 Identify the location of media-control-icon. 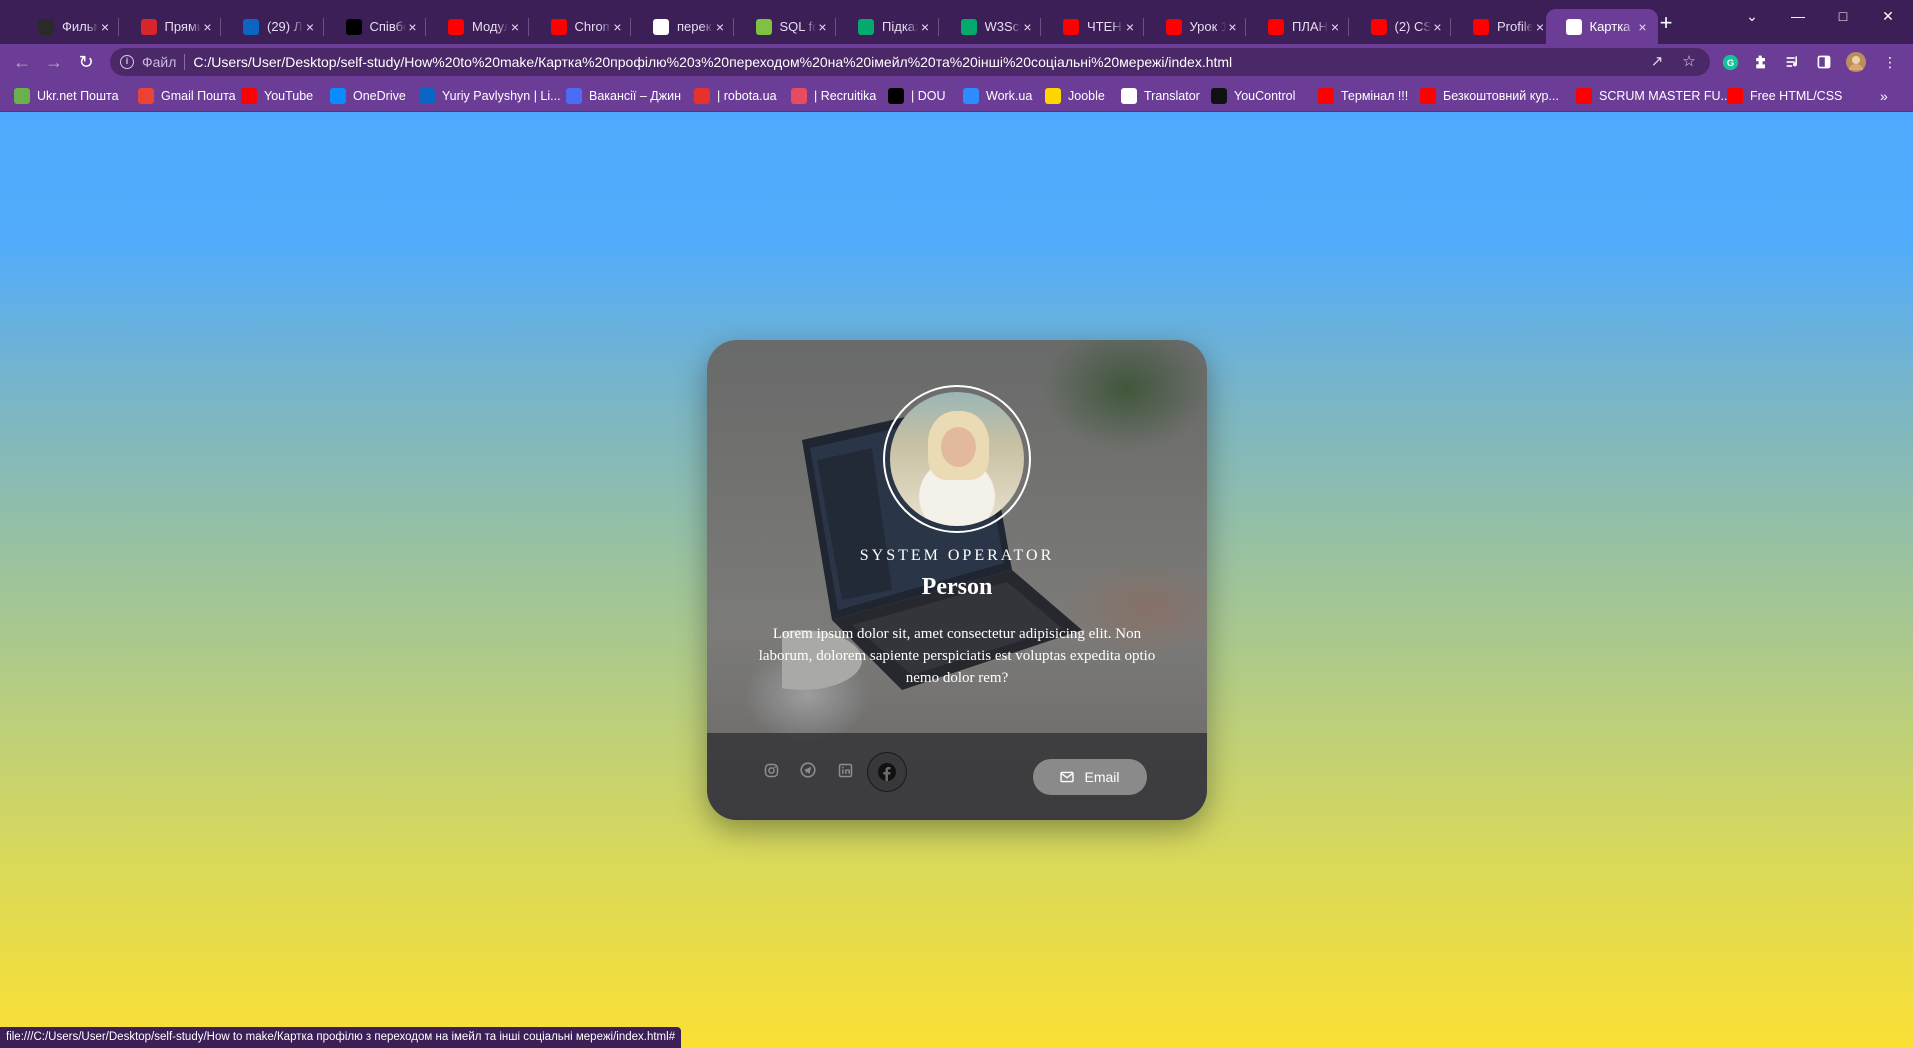
(1793, 62).